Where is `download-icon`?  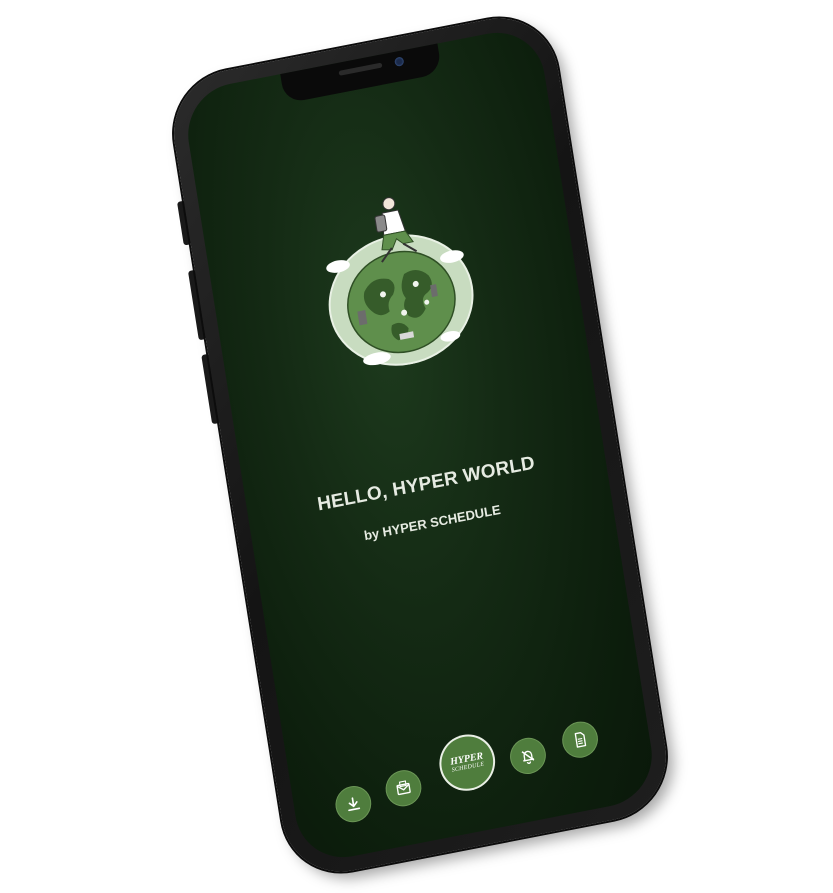 download-icon is located at coordinates (354, 804).